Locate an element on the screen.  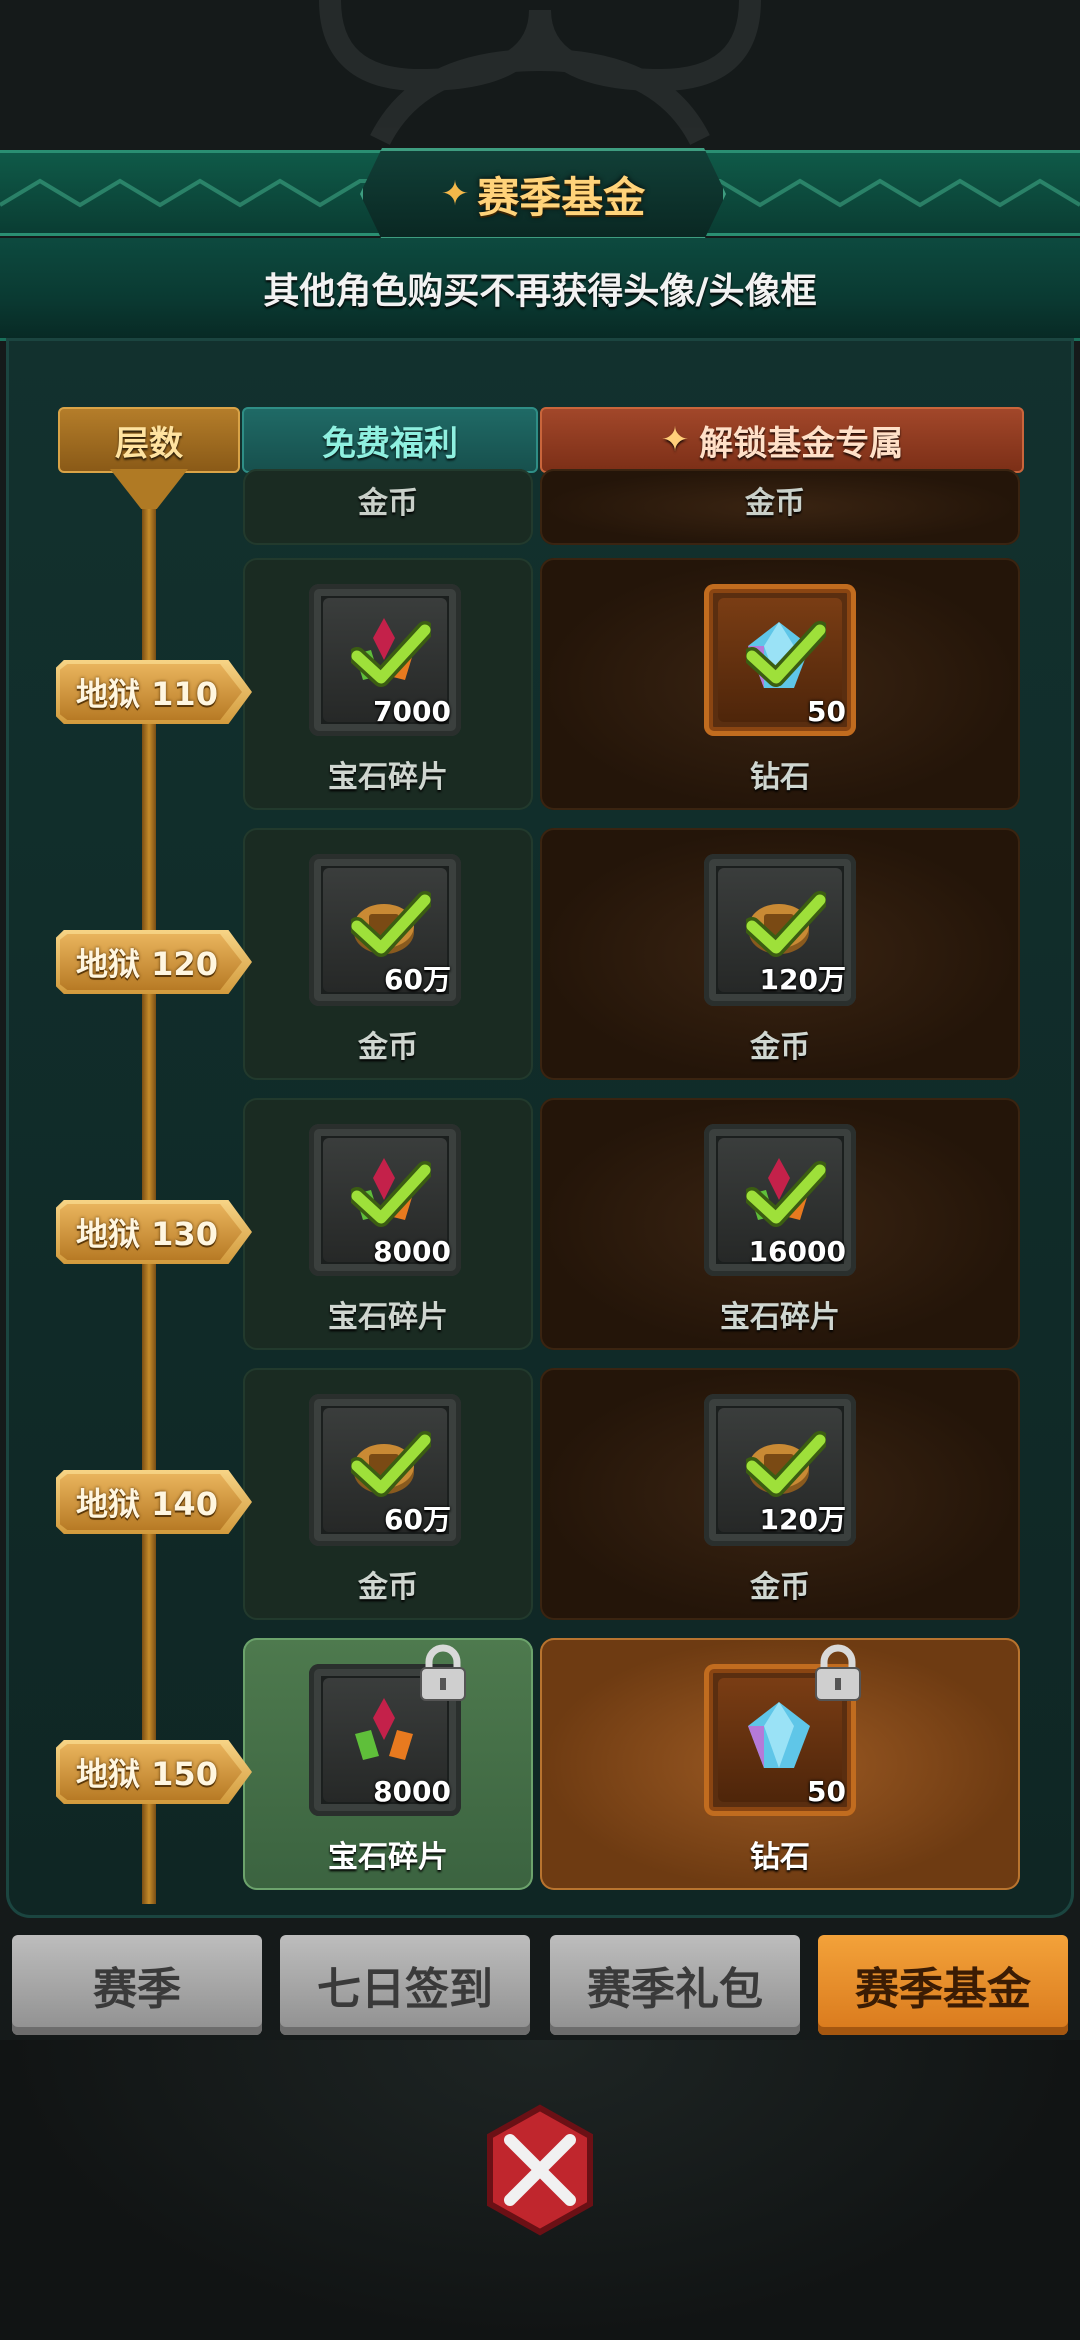
partial-free-label: 金币 is located at coordinates (388, 503).